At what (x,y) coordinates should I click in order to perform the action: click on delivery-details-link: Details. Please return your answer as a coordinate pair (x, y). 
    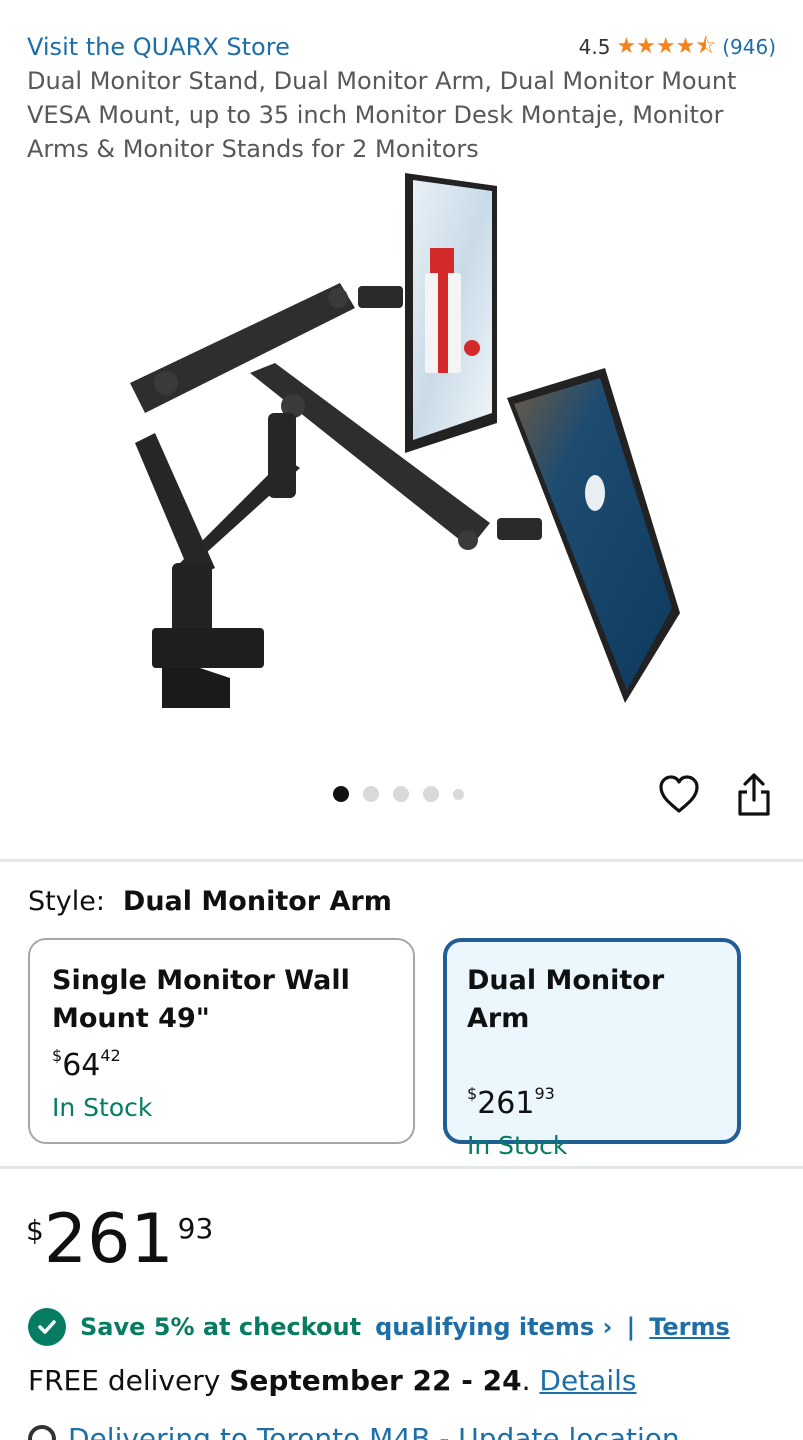
    Looking at the image, I should click on (587, 1380).